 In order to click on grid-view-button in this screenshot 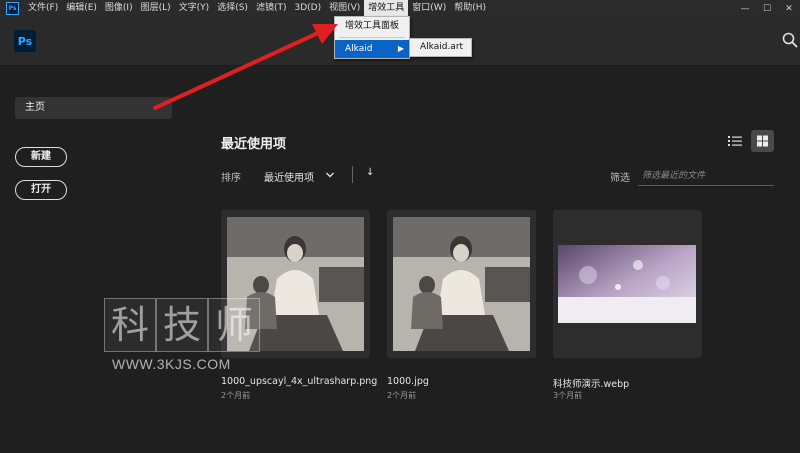, I will do `click(762, 141)`.